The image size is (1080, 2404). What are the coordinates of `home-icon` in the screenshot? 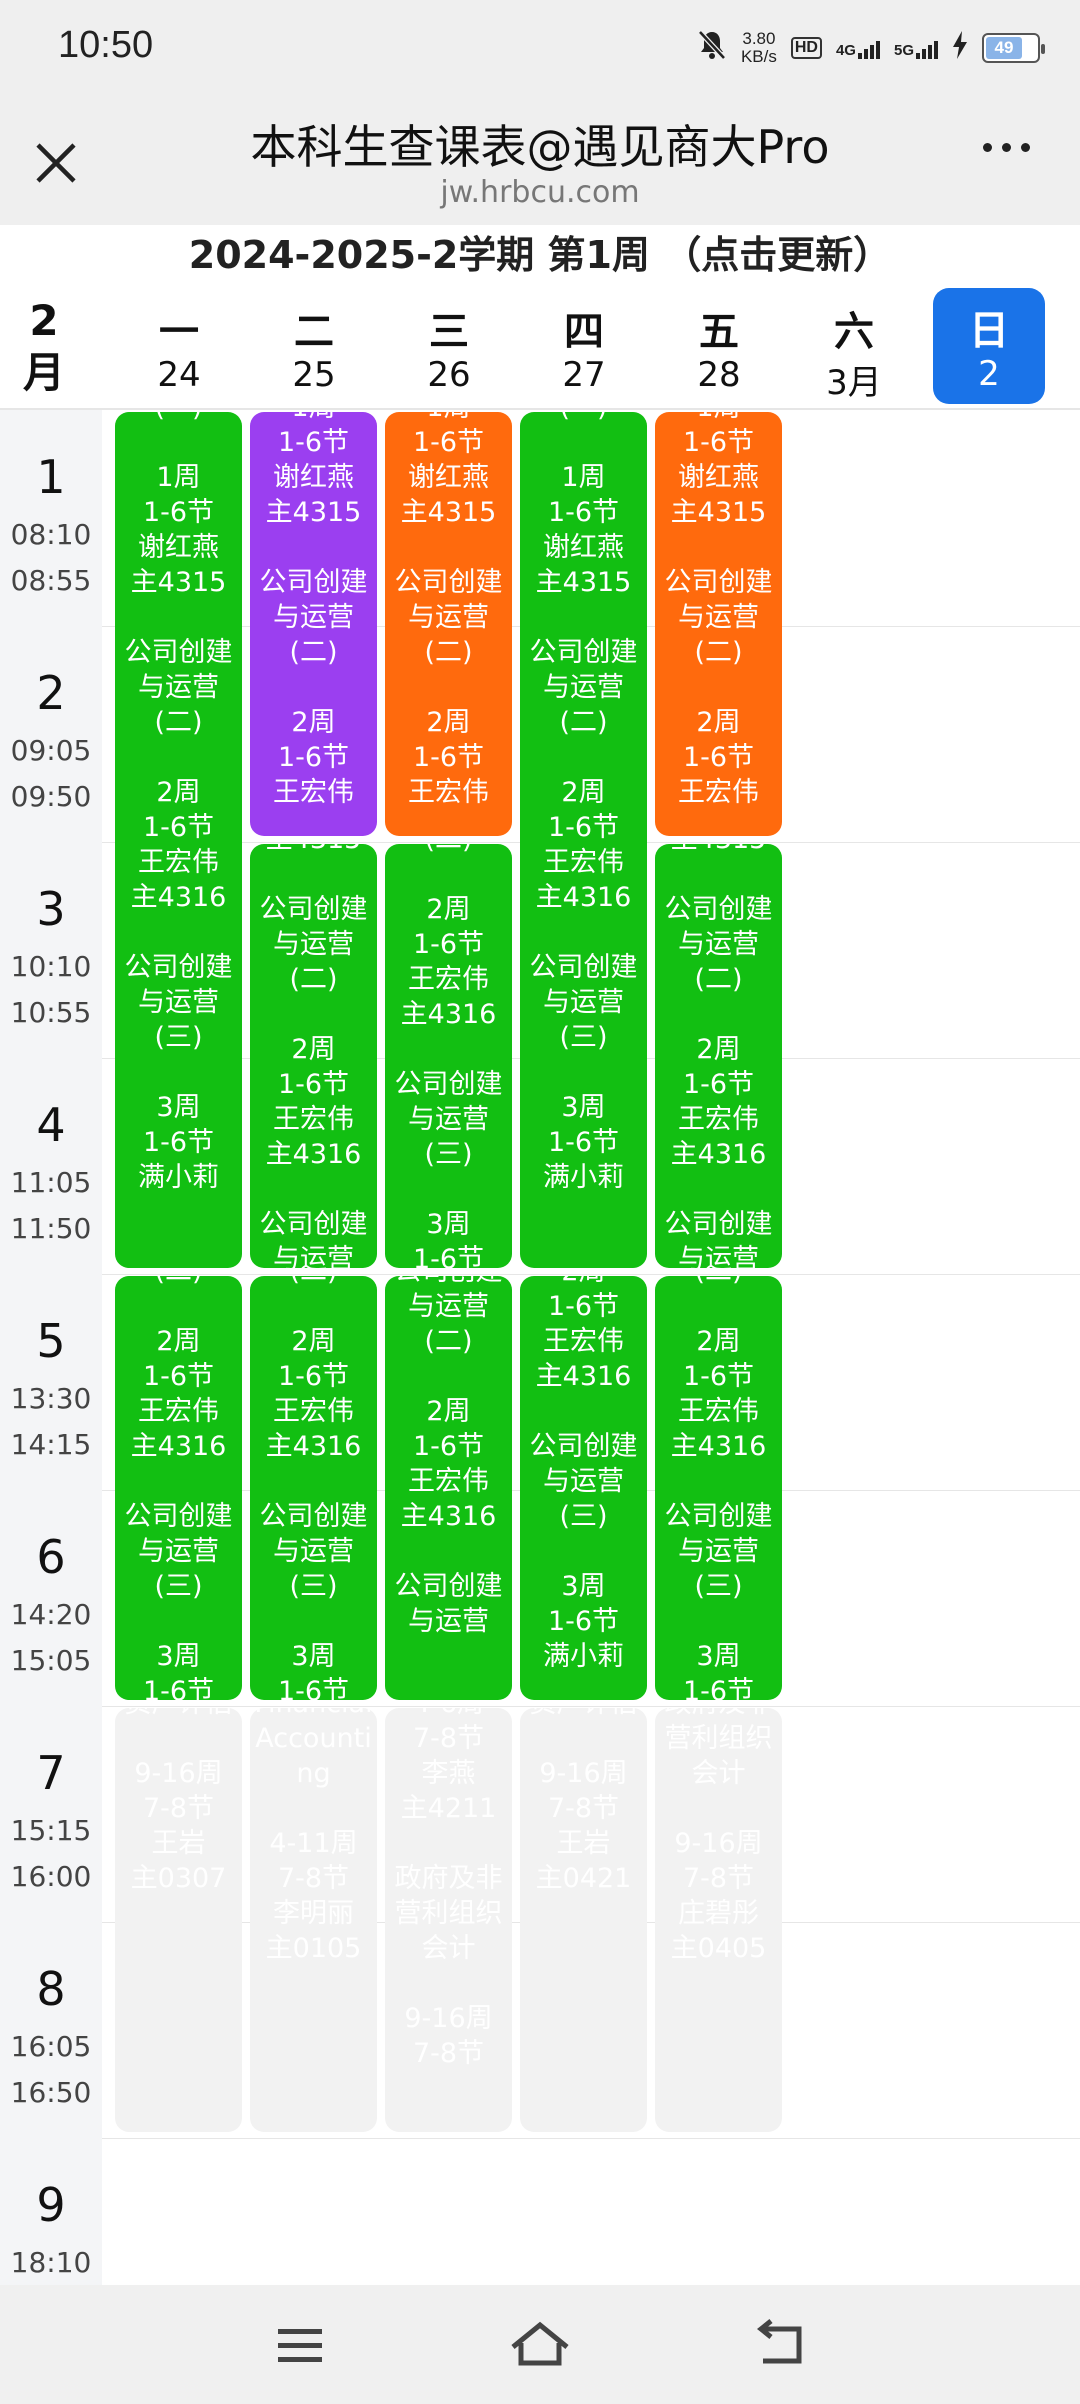 It's located at (540, 2343).